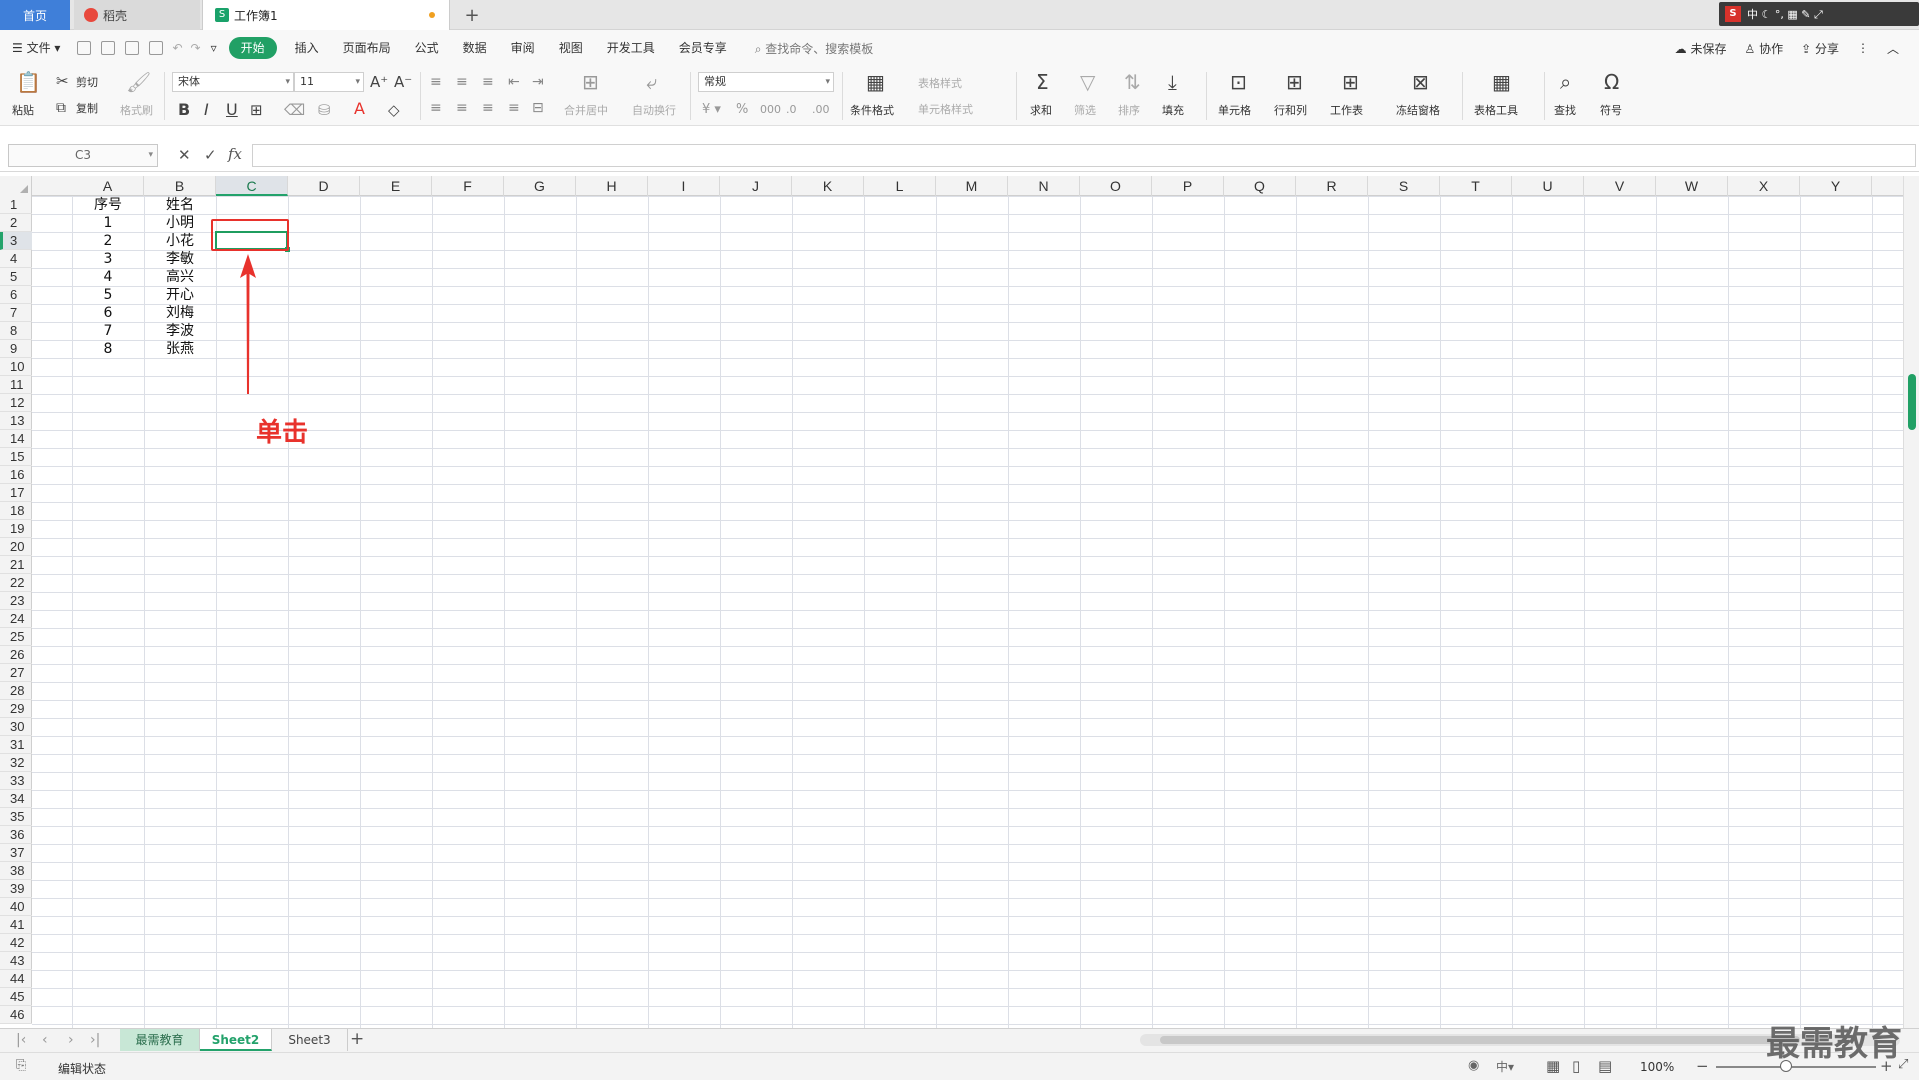 Image resolution: width=1919 pixels, height=1080 pixels. What do you see at coordinates (16, 673) in the screenshot?
I see `row-header-27: 27` at bounding box center [16, 673].